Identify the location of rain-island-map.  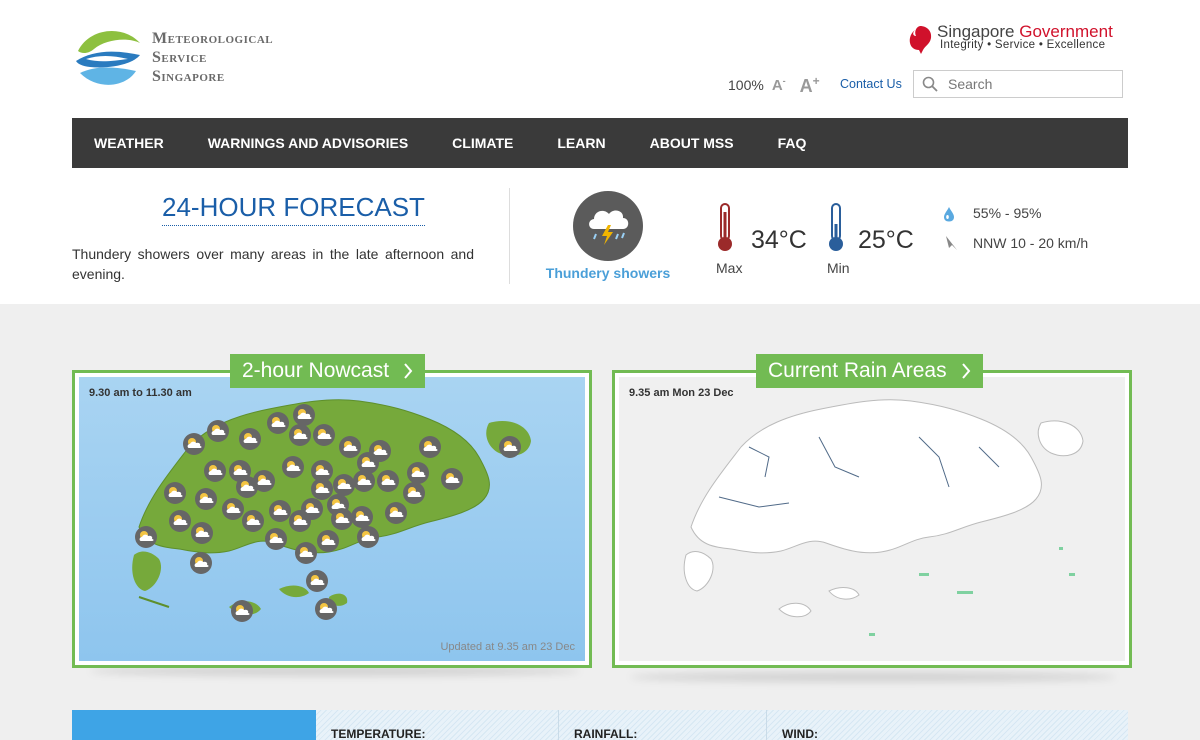
(883, 517).